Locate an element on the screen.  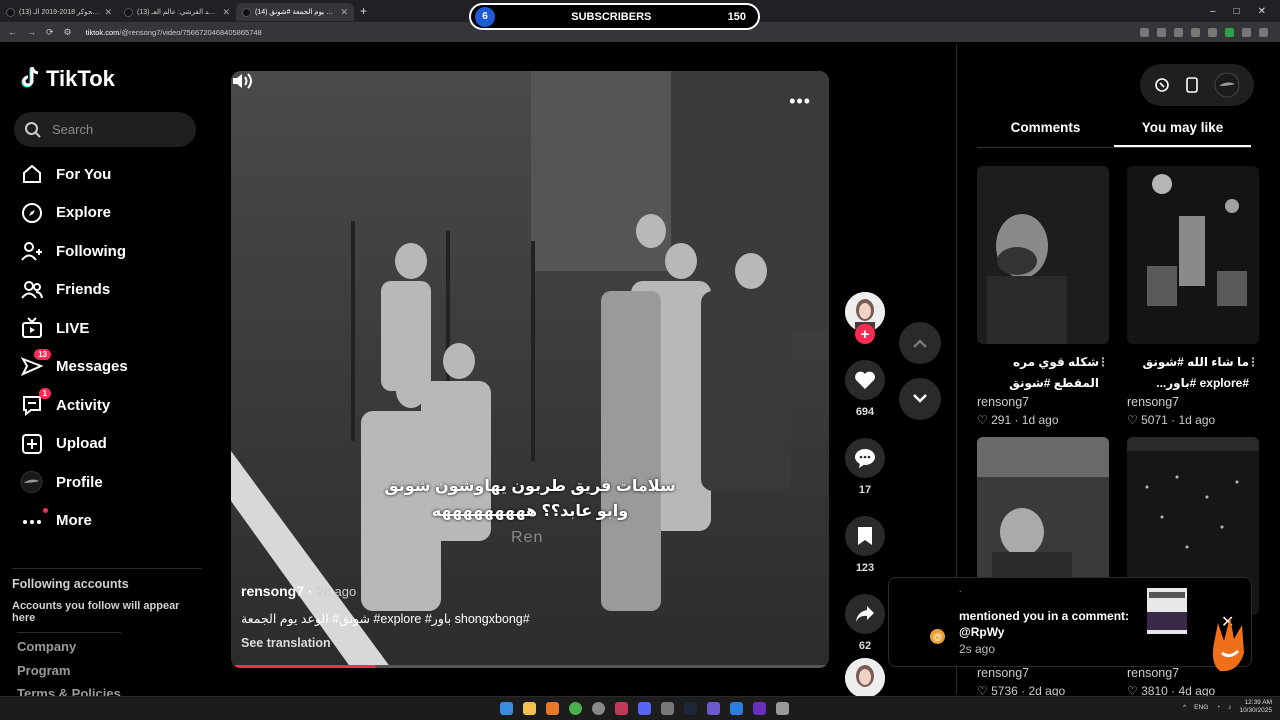
browser-tab-active: (14) الوعد يوم الجمعة #شونق ✕ is located at coordinates (295, 12).